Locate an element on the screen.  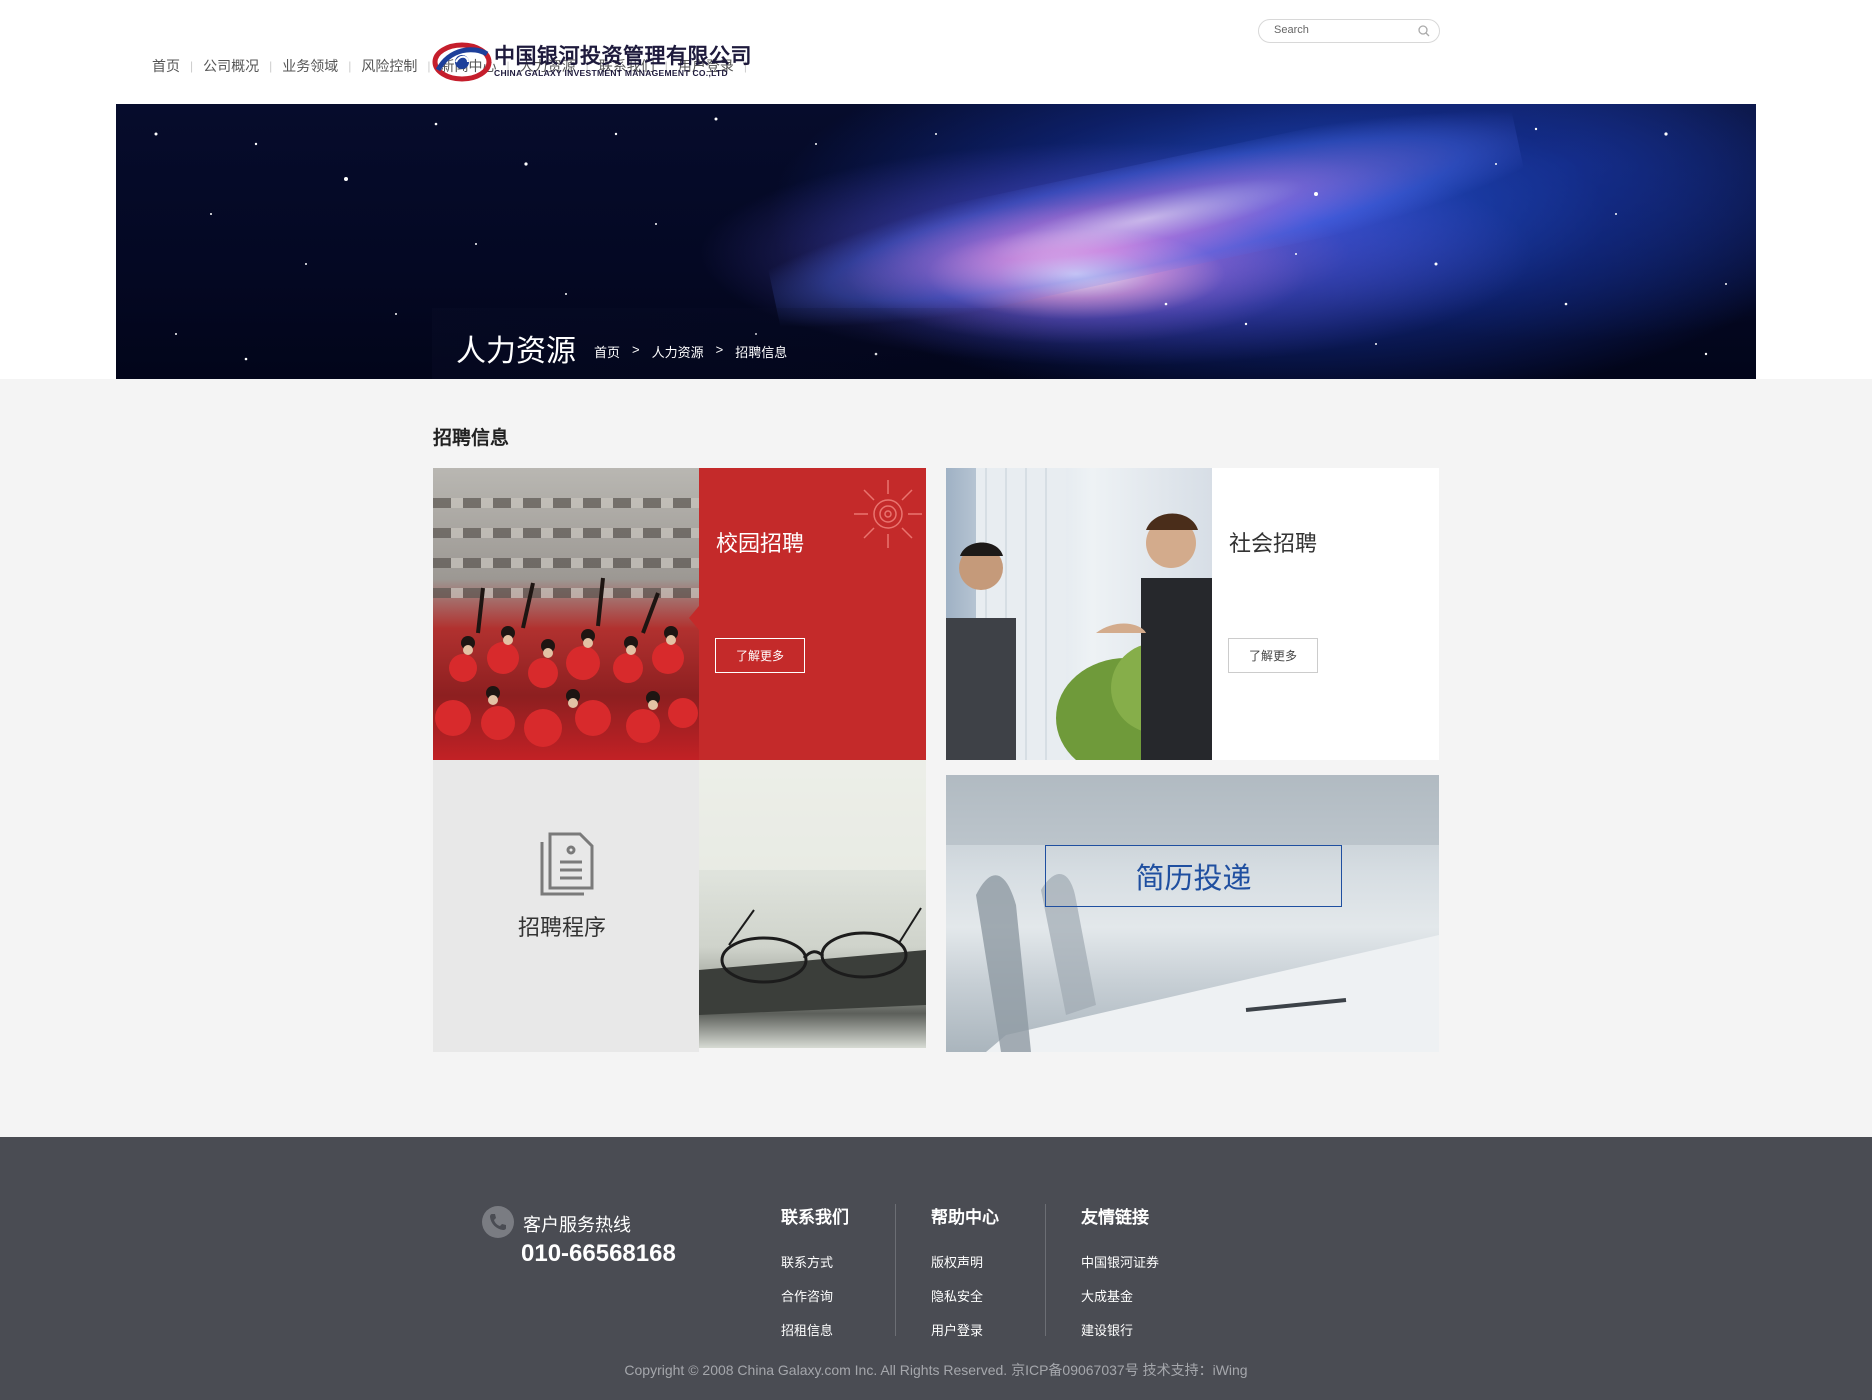
resume-submission-card: 简历投递 is located at coordinates (1192, 913).